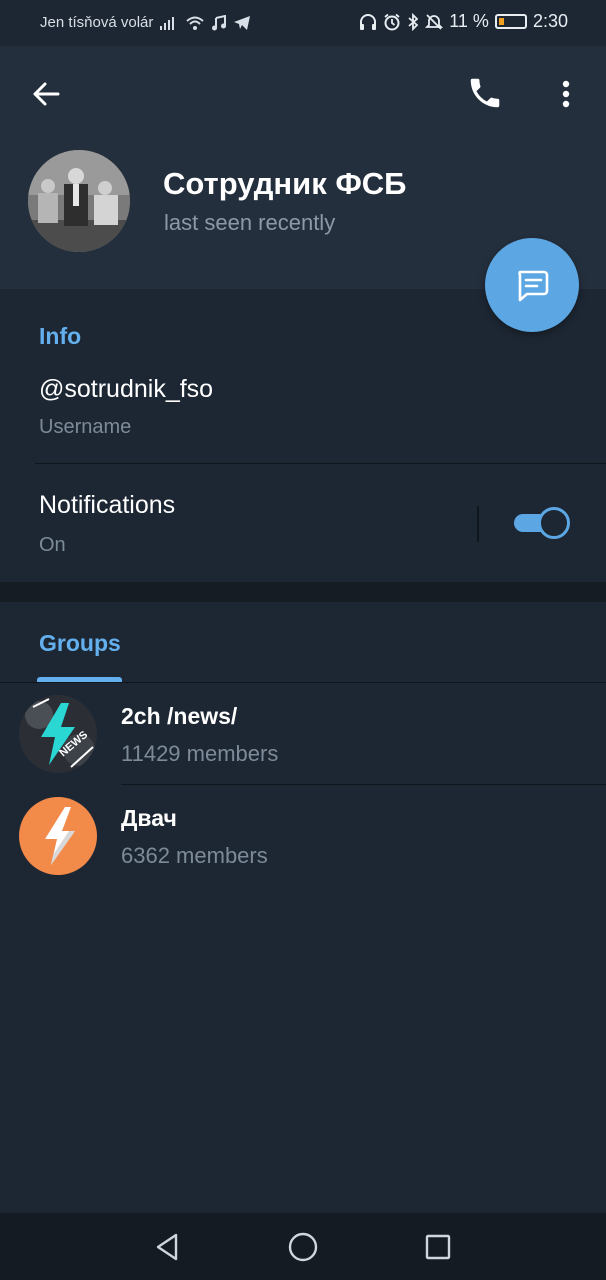  I want to click on profile-last-seen: last seen recently, so click(250, 222).